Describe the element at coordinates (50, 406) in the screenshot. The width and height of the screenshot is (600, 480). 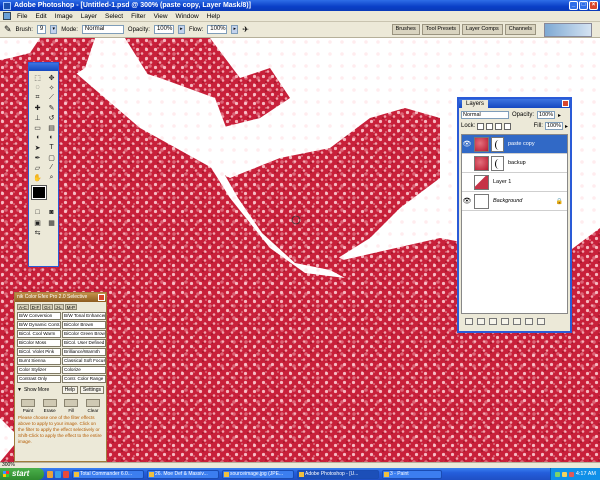
I see `erase-button: Erase` at that location.